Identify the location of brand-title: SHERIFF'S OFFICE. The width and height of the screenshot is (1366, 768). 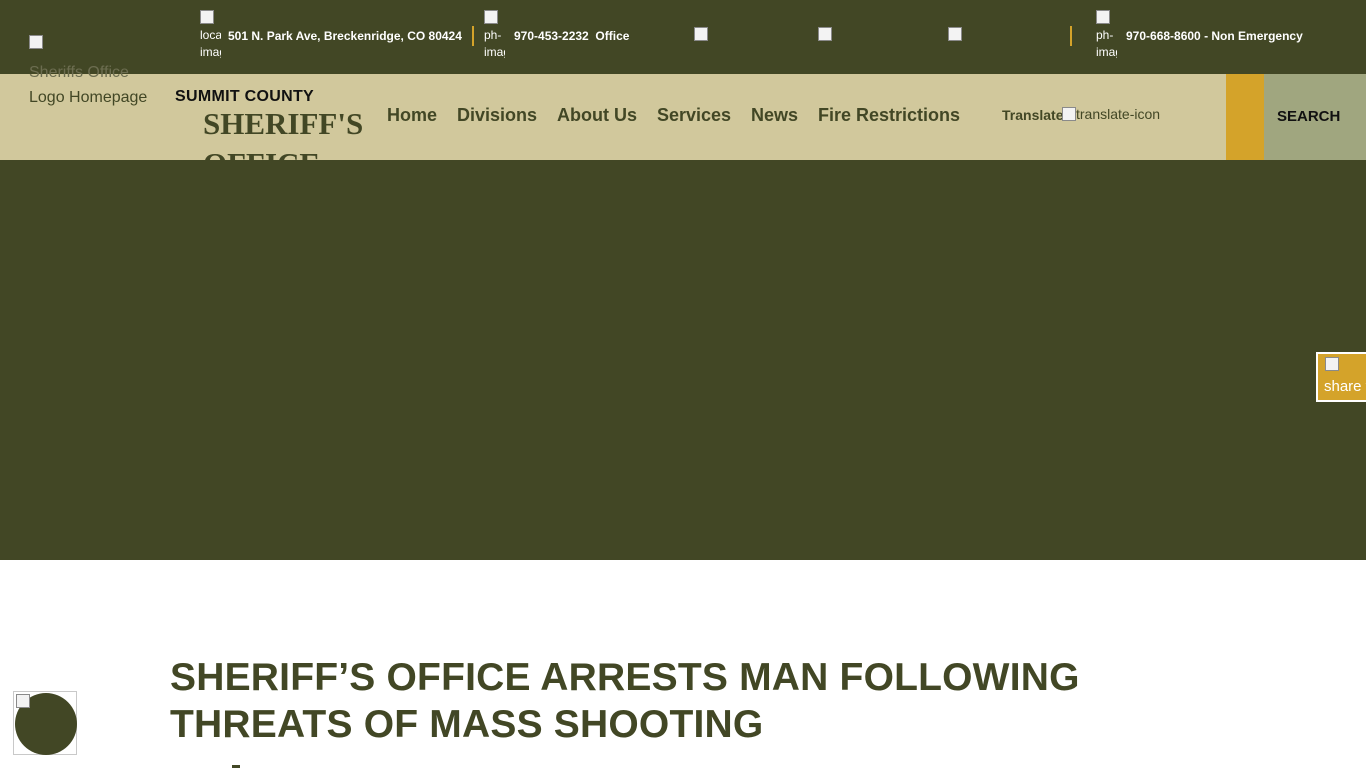
(283, 133).